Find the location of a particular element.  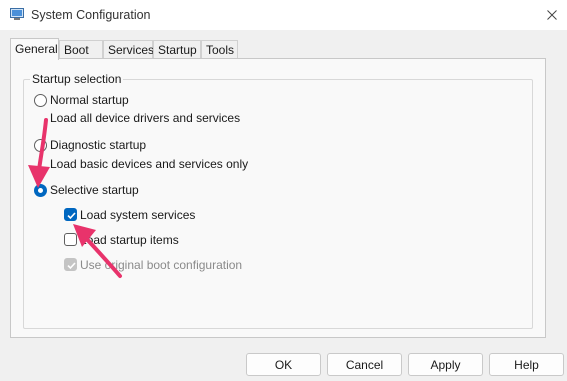

tab-boot: Boot is located at coordinates (81, 49).